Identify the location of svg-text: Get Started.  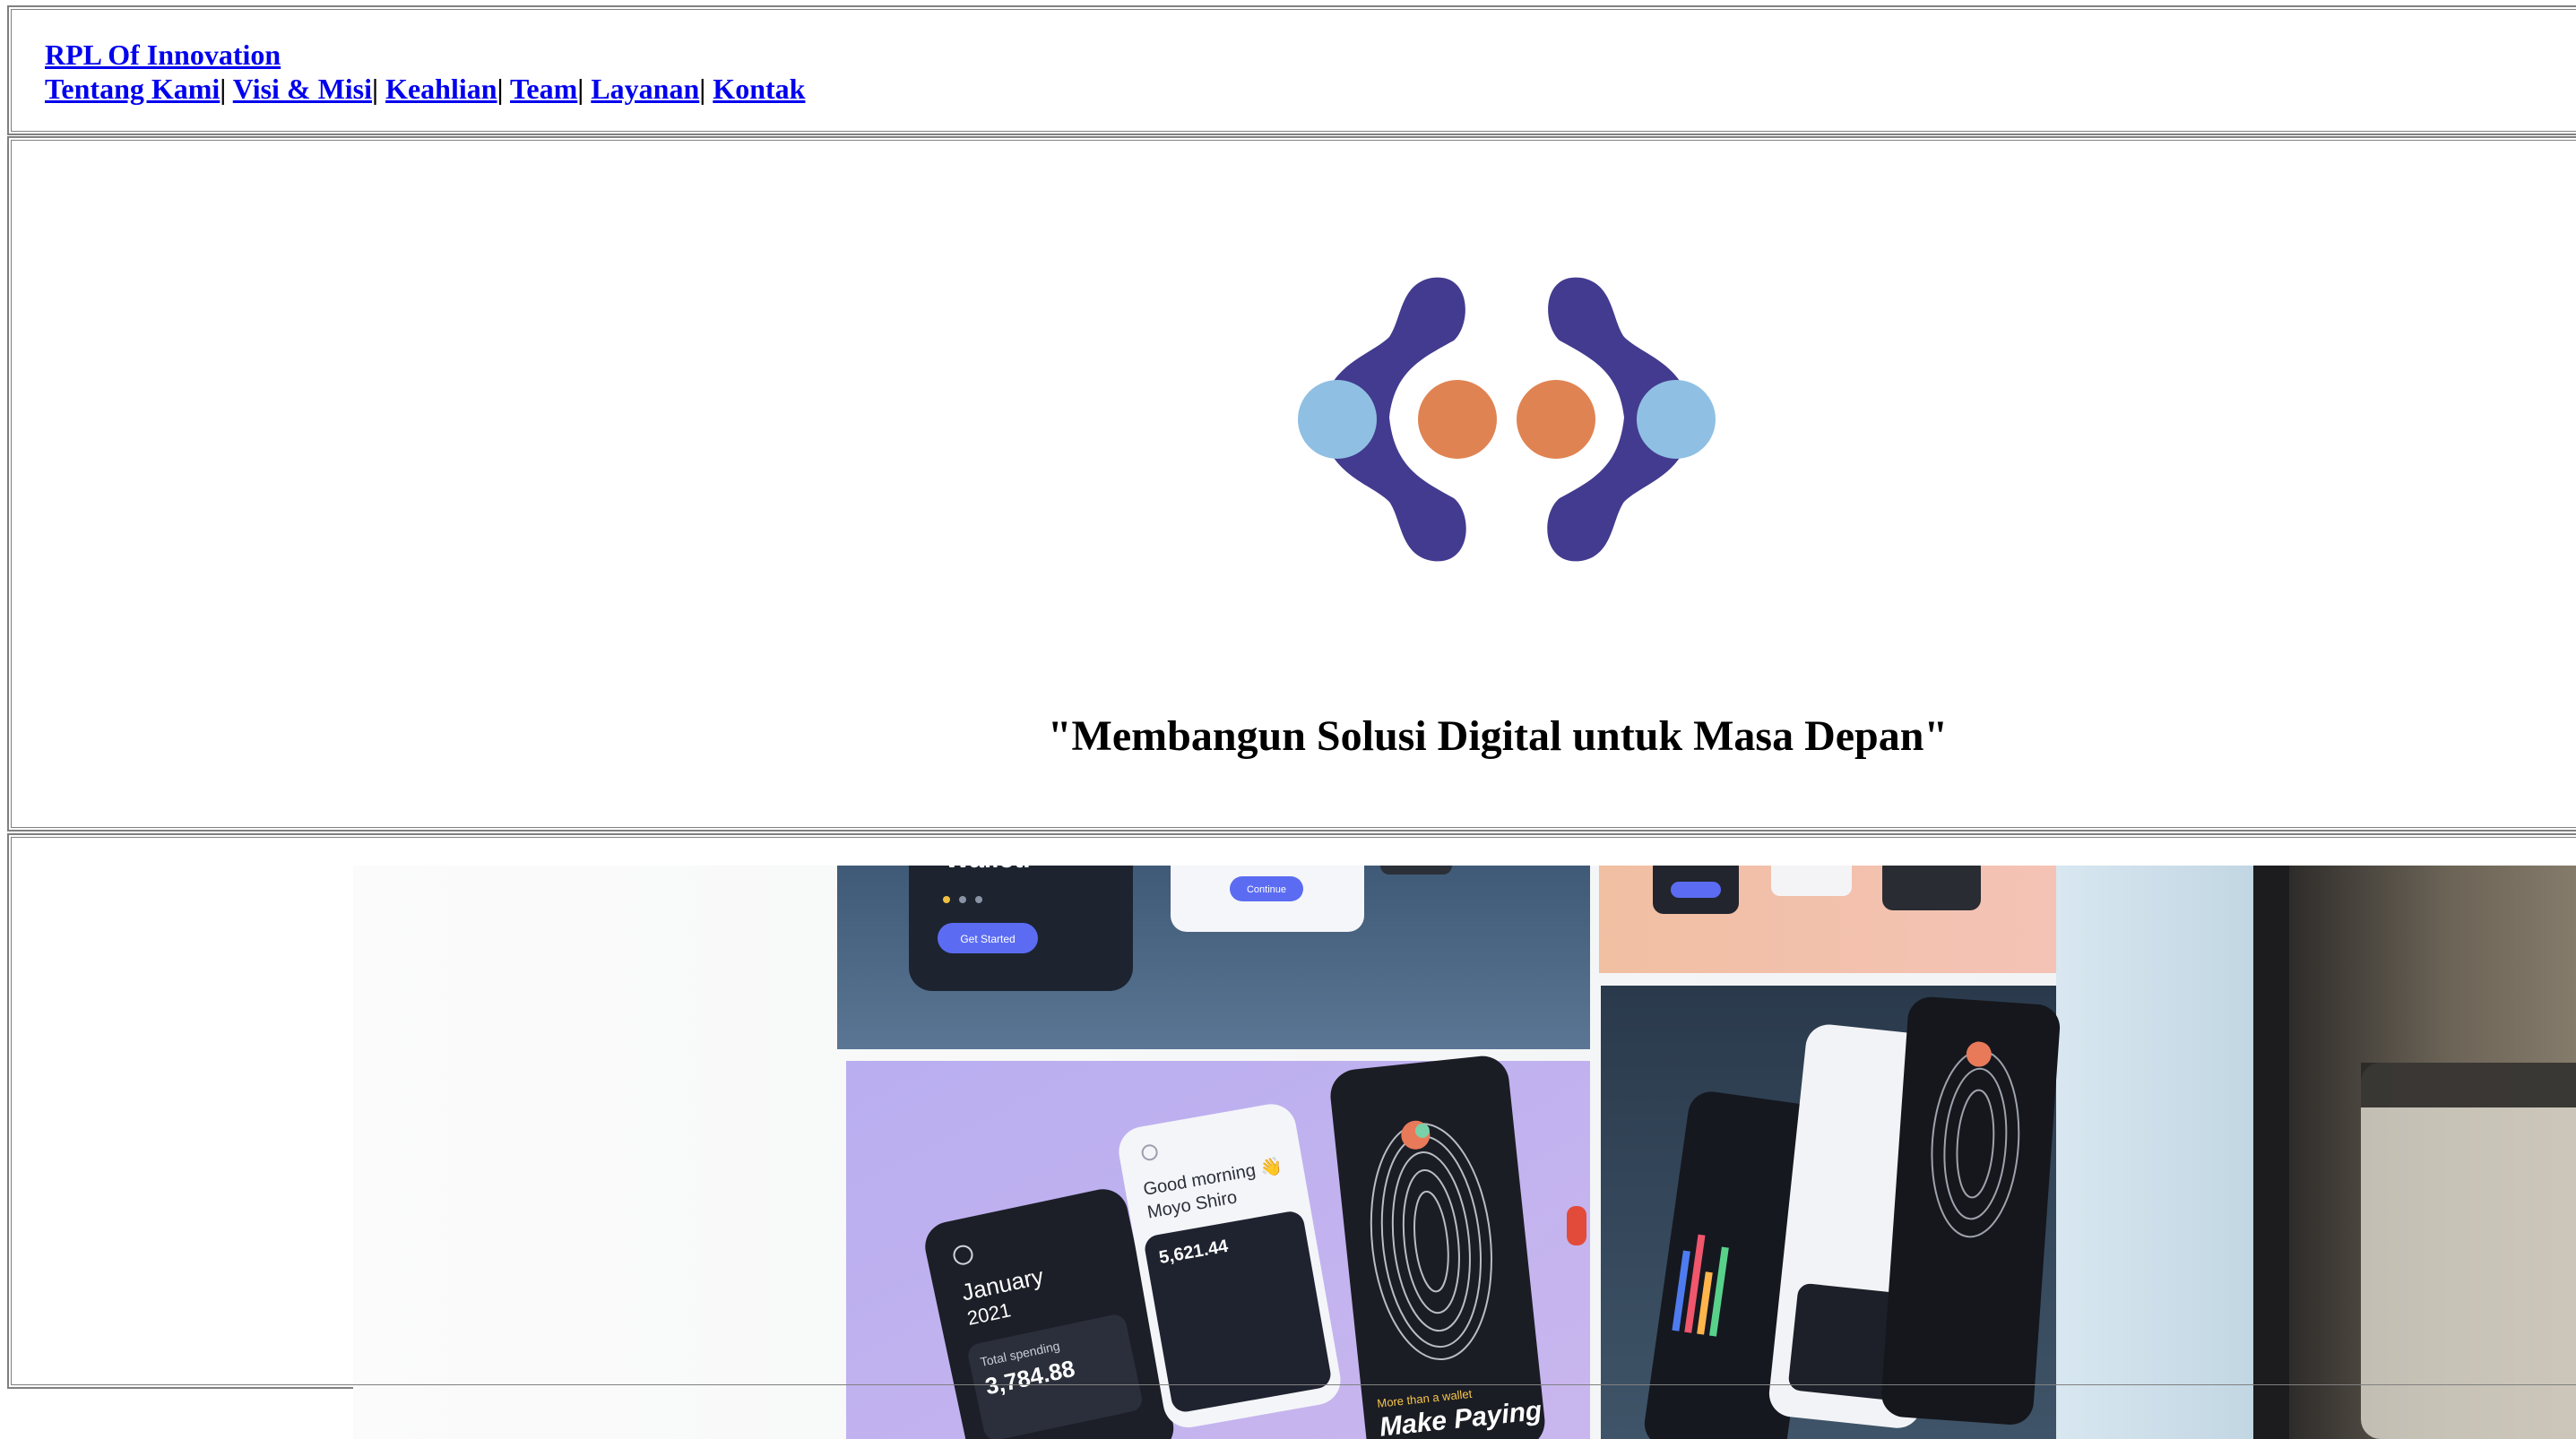
(987, 939).